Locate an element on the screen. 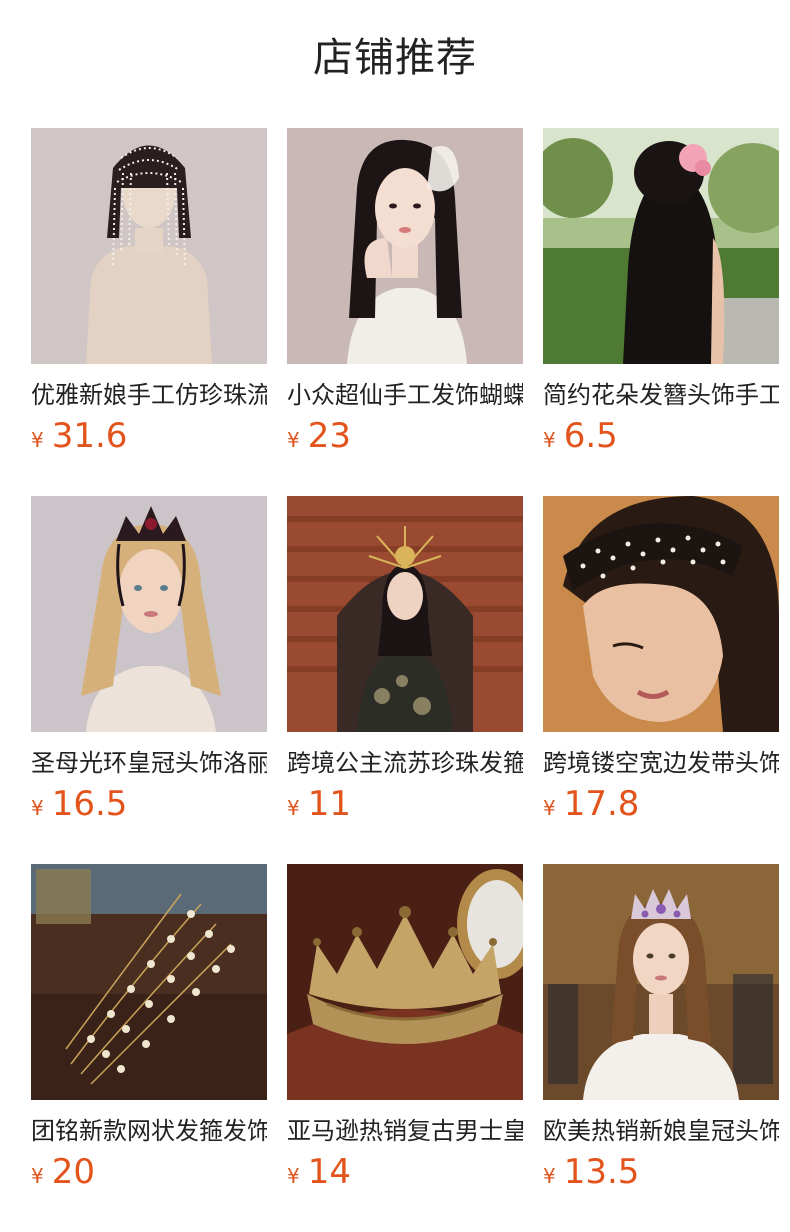 The height and width of the screenshot is (1232, 790). product-card: 圣母光环皇冠头饰洛丽塔 ¥ 16.5 is located at coordinates (149, 660).